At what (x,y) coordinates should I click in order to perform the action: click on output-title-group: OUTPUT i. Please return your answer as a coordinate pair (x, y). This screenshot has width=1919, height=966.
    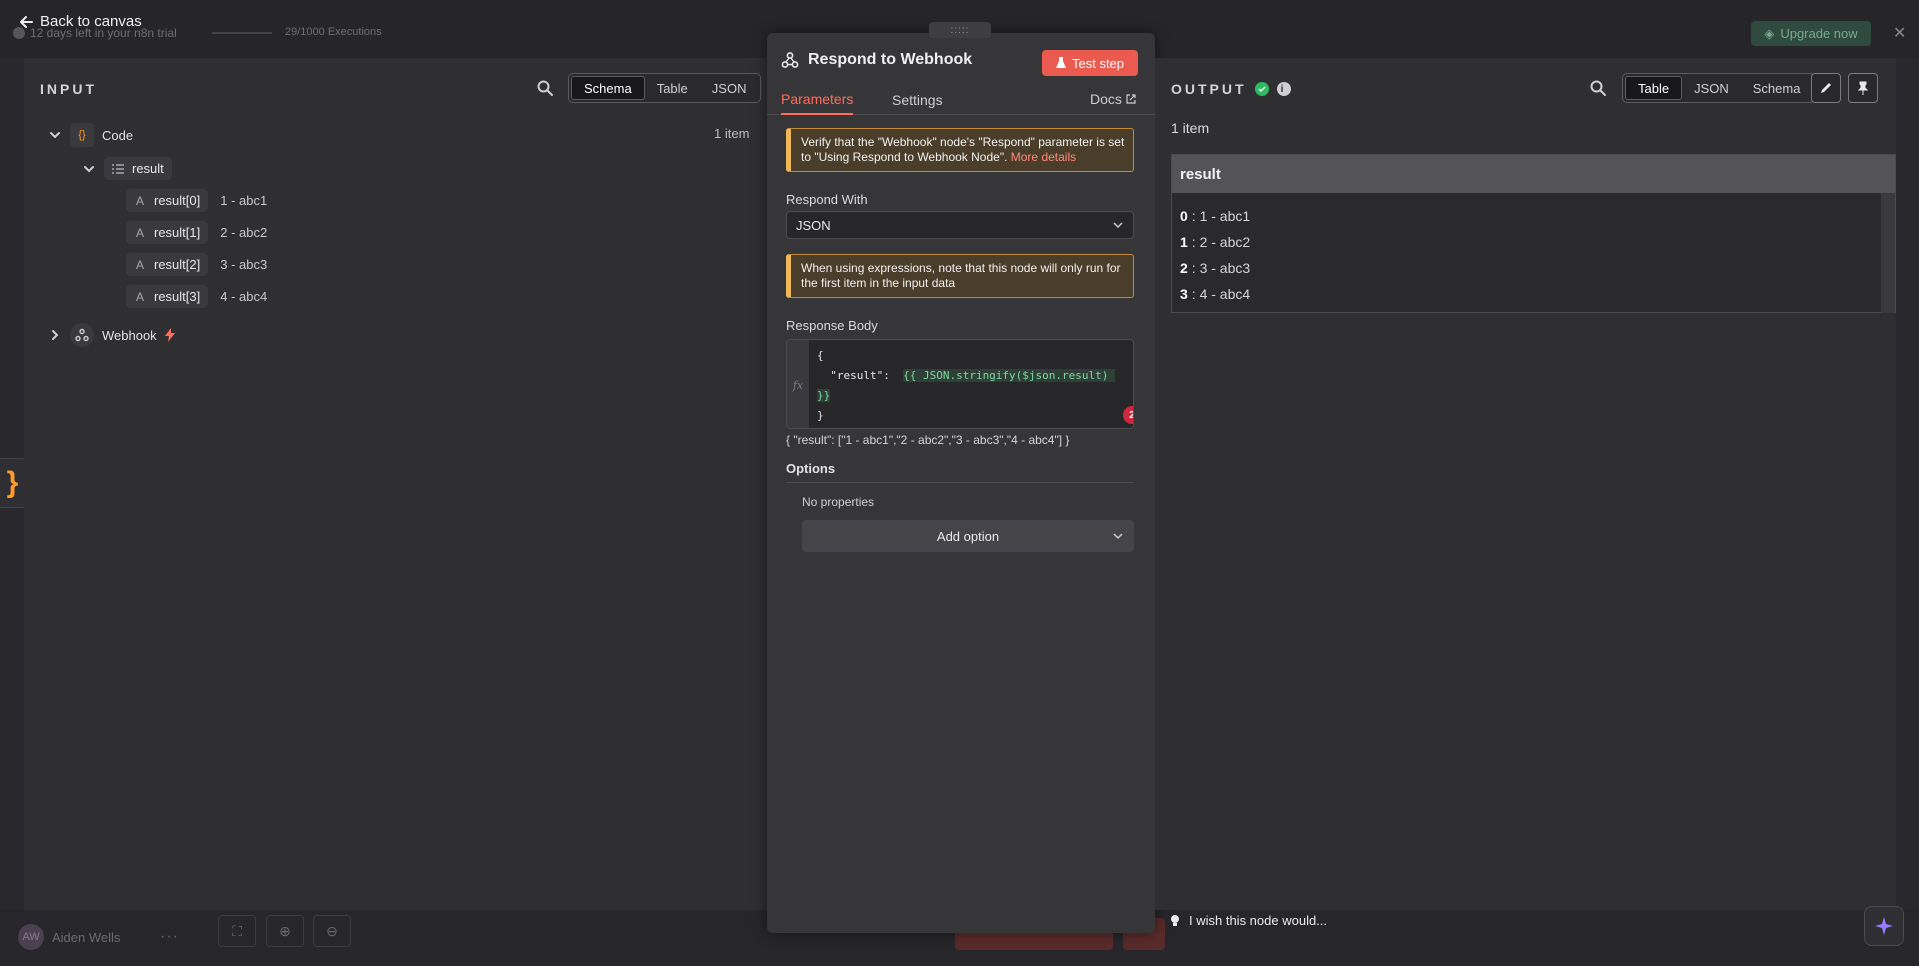
    Looking at the image, I should click on (1231, 89).